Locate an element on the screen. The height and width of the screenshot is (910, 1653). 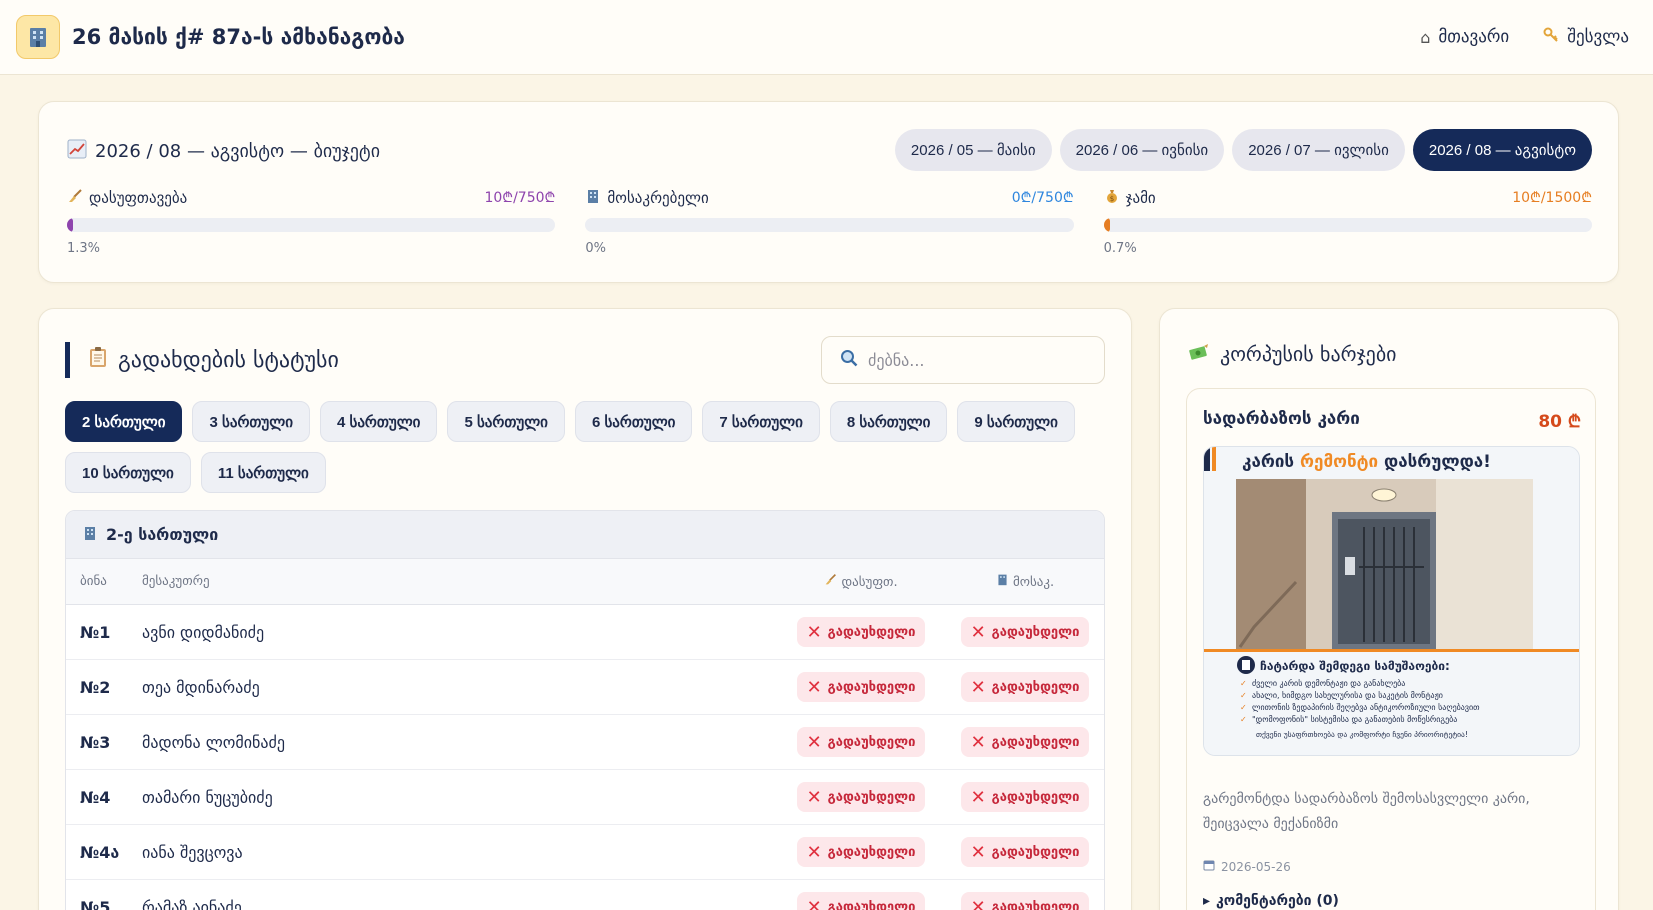
owner-name: რამაზ აინაძე is located at coordinates (192, 903).